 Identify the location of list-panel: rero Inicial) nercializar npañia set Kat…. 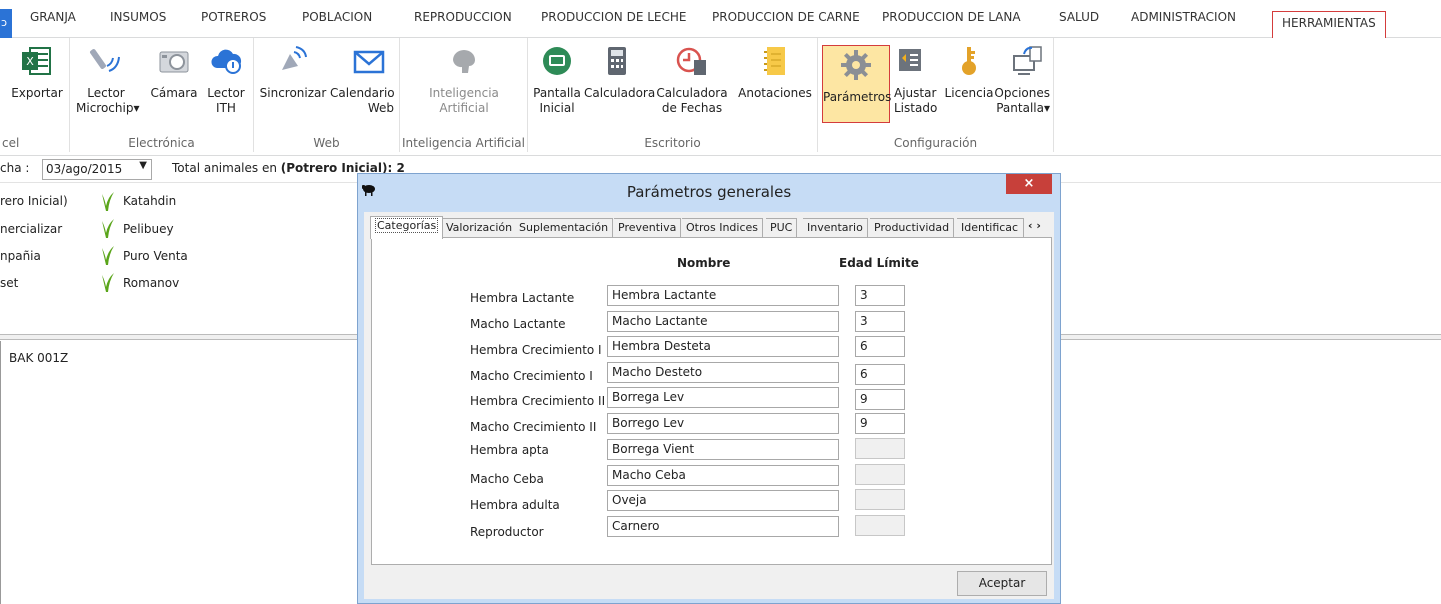
(180, 258).